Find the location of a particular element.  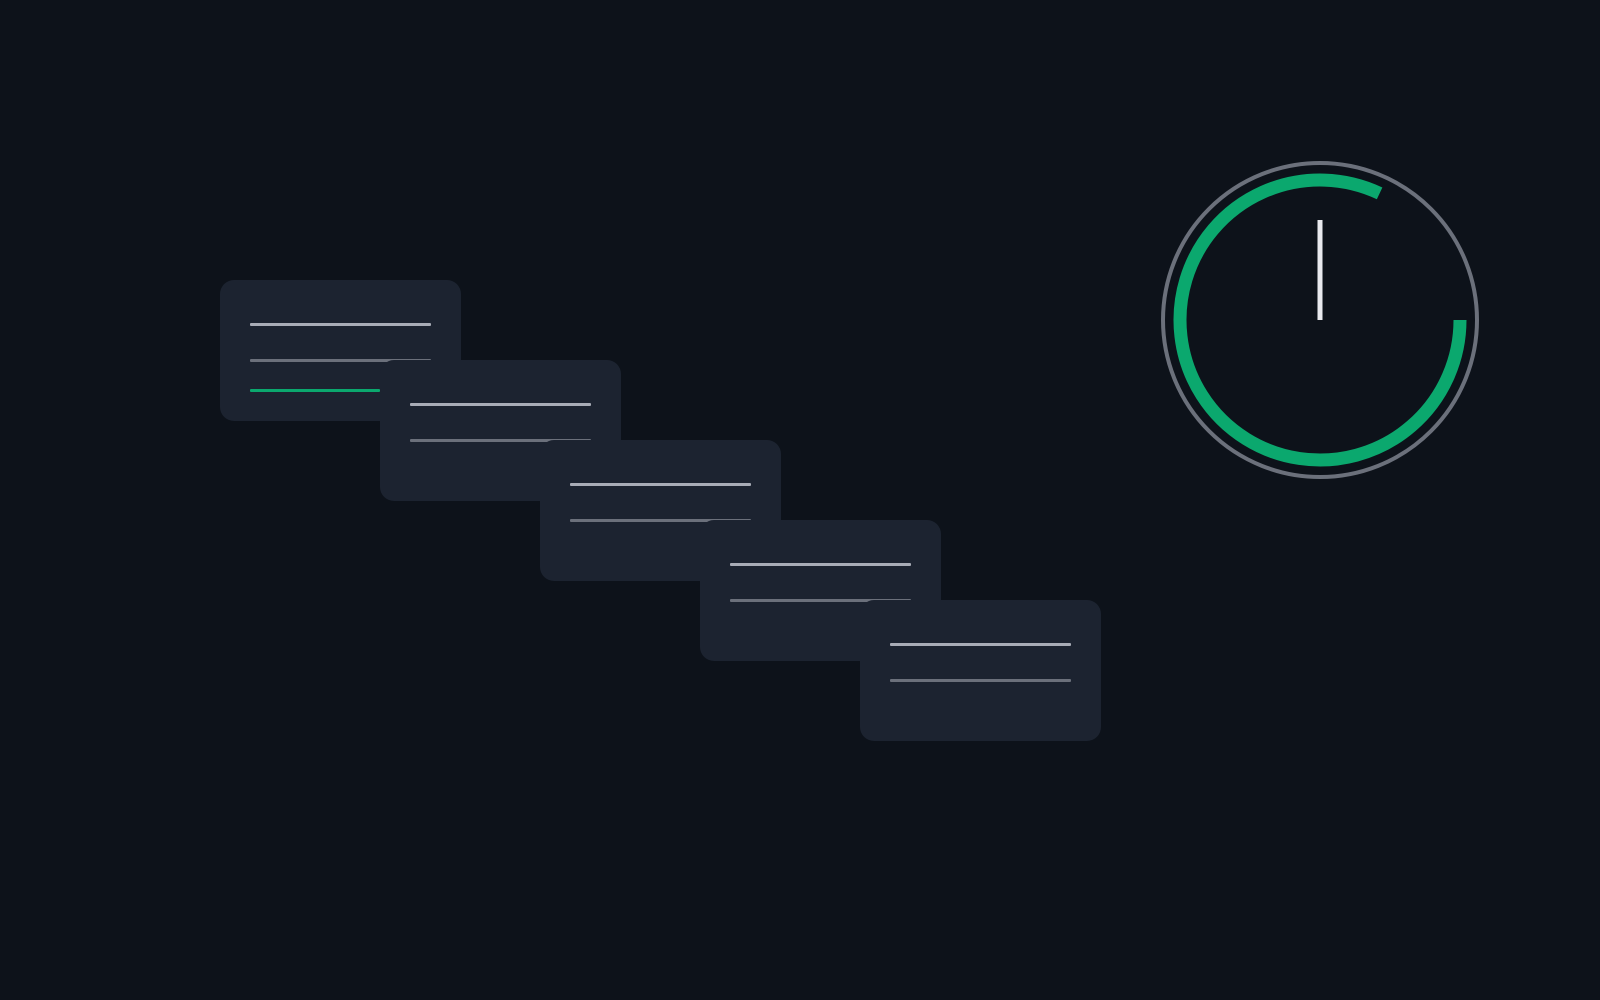

timer-dial is located at coordinates (1320, 320).